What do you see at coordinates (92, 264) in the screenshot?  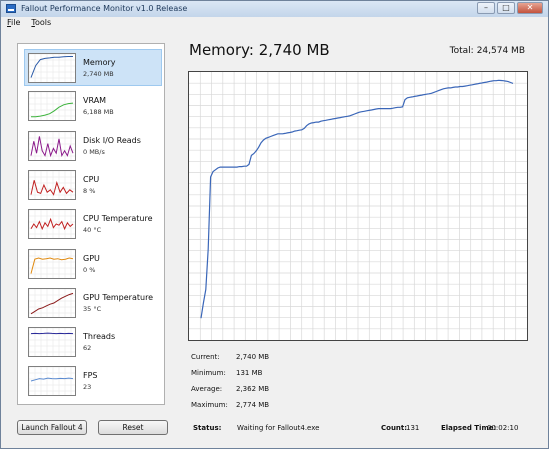 I see `sidebar-item-gpu: GPU 0 %` at bounding box center [92, 264].